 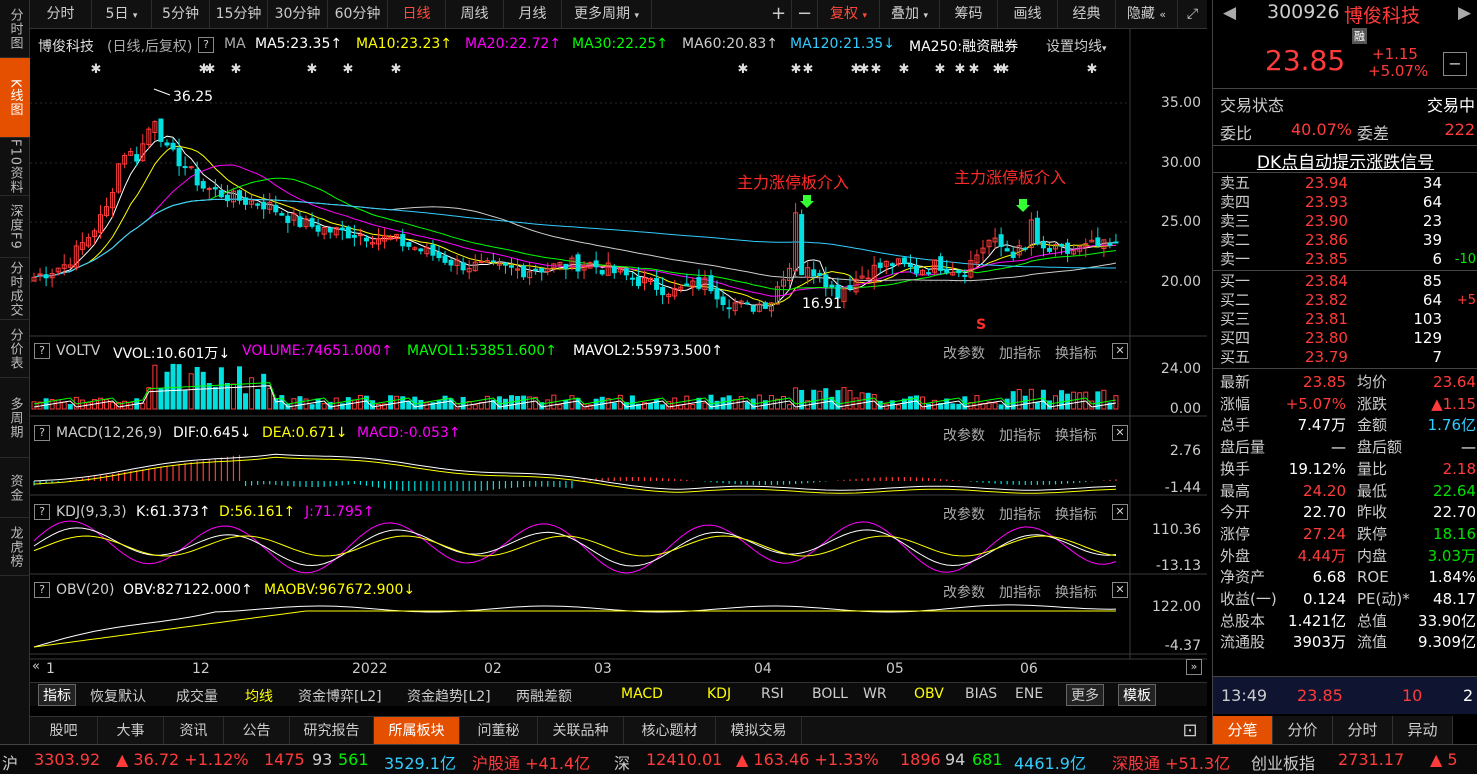 I want to click on indicator-tab: 资金博弈[L2], so click(x=340, y=696).